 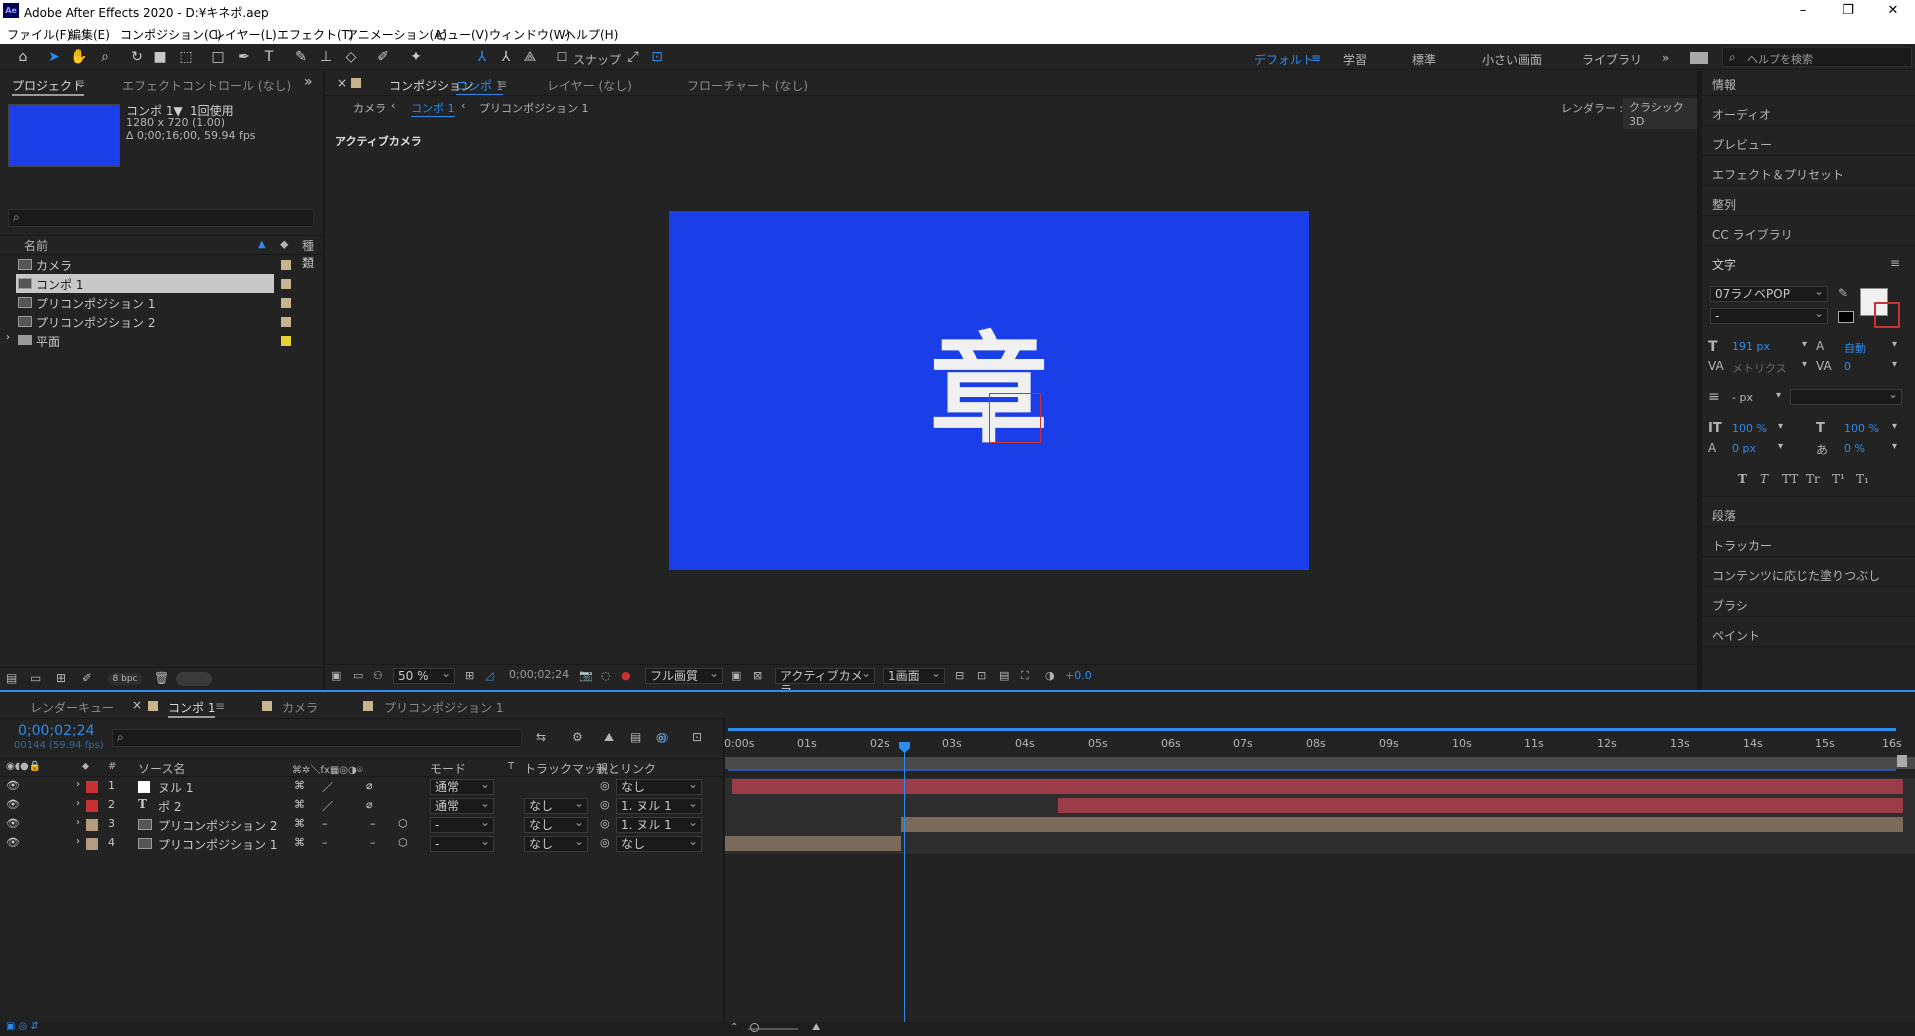 What do you see at coordinates (1790, 479) in the screenshot?
I see `all-caps-button: TT` at bounding box center [1790, 479].